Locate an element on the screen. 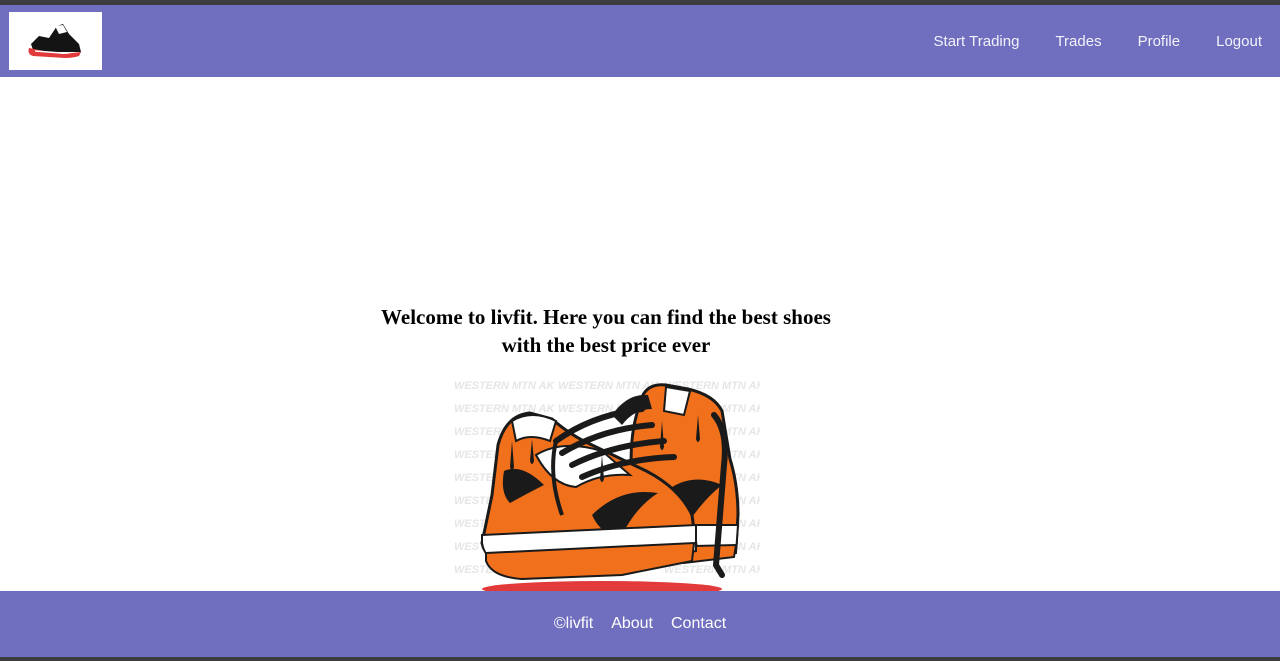 This screenshot has width=1280, height=661. site-footer: ©livfit About Contact is located at coordinates (640, 624).